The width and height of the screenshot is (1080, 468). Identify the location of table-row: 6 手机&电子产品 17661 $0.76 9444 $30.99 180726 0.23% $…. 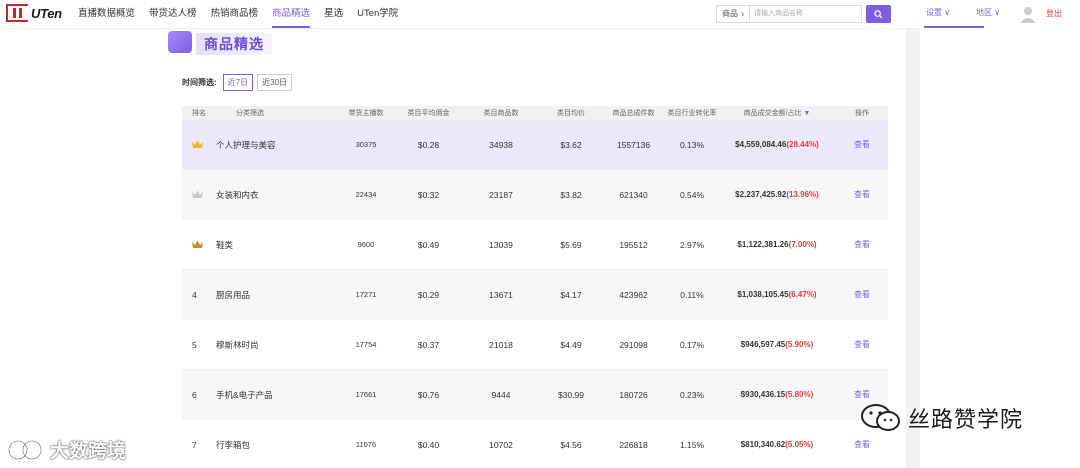
(535, 395).